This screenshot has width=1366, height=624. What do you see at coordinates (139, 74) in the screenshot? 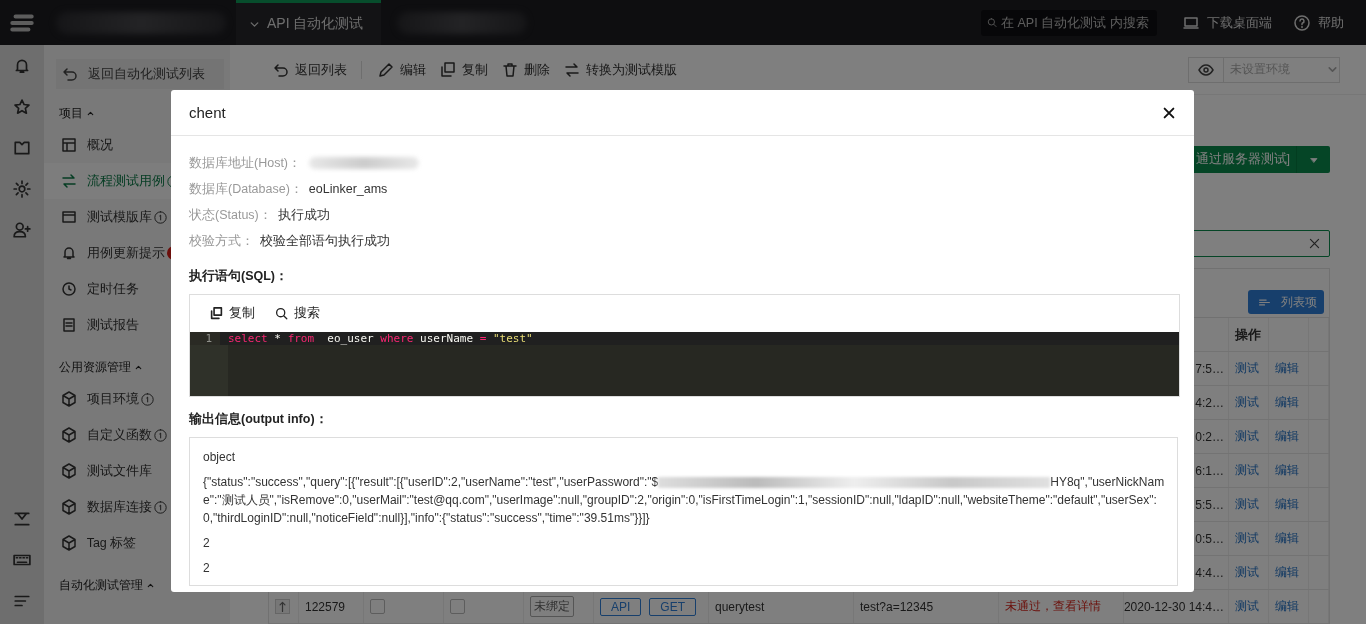
I see `back-button: 返回自动化测试列表` at bounding box center [139, 74].